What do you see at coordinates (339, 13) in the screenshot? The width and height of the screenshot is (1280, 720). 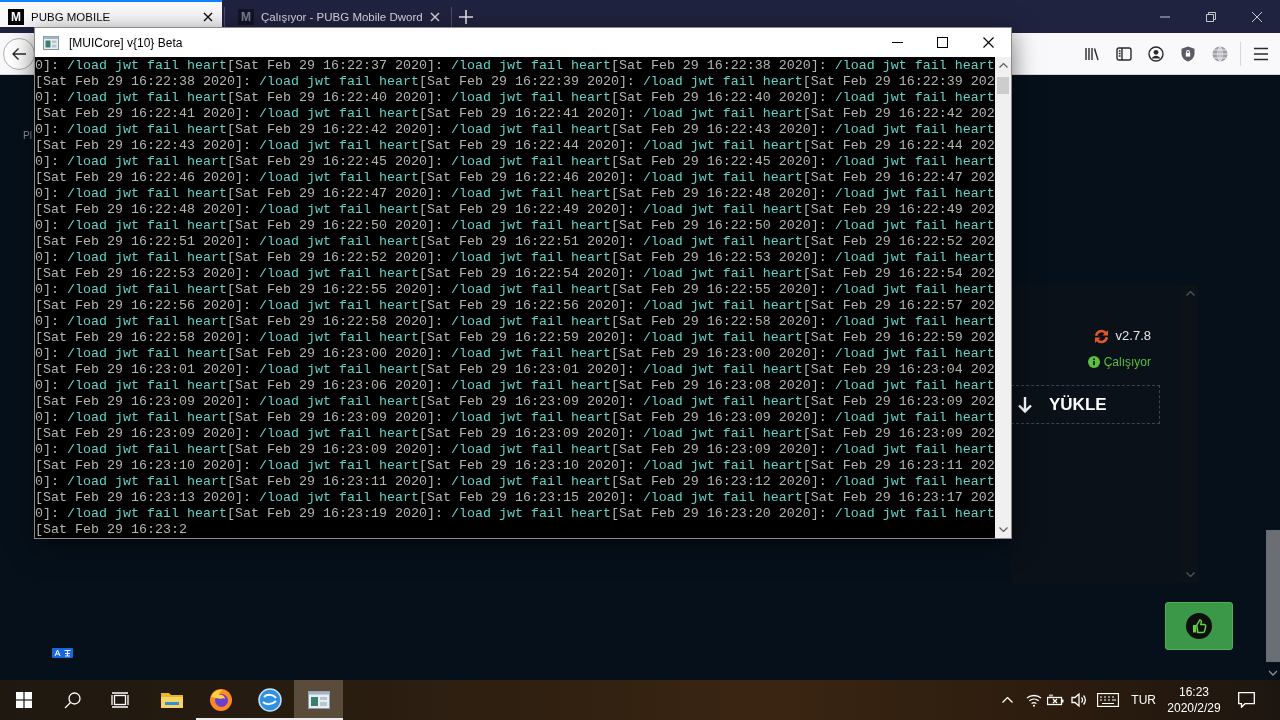 I see `browser-tab: M Çalışıyor - PUBG Mobile Dword` at bounding box center [339, 13].